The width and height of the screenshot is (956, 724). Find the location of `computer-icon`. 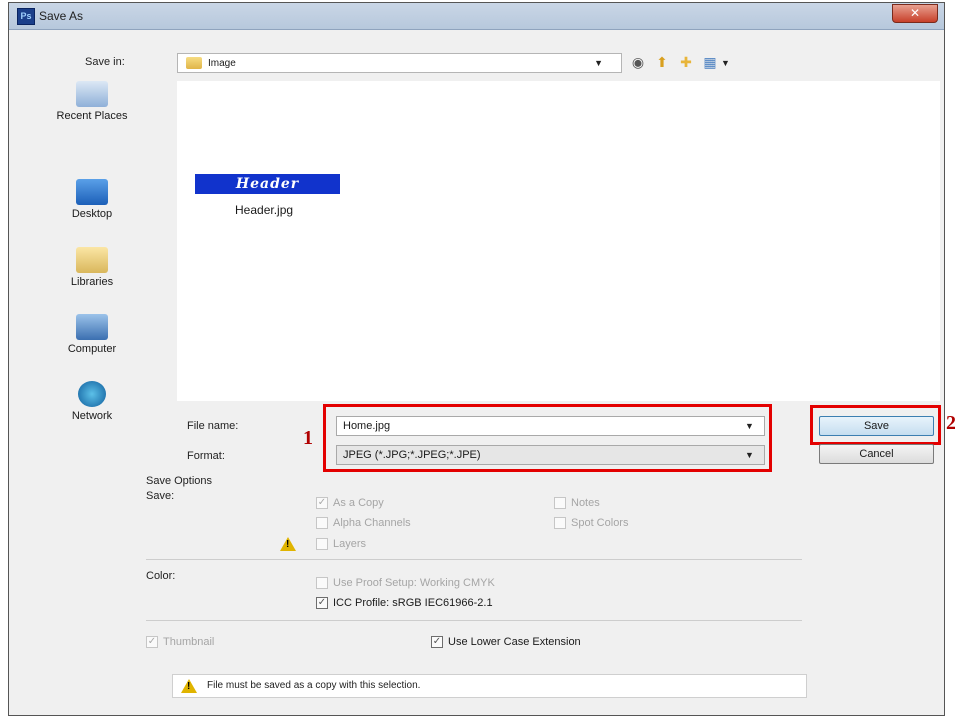

computer-icon is located at coordinates (92, 327).